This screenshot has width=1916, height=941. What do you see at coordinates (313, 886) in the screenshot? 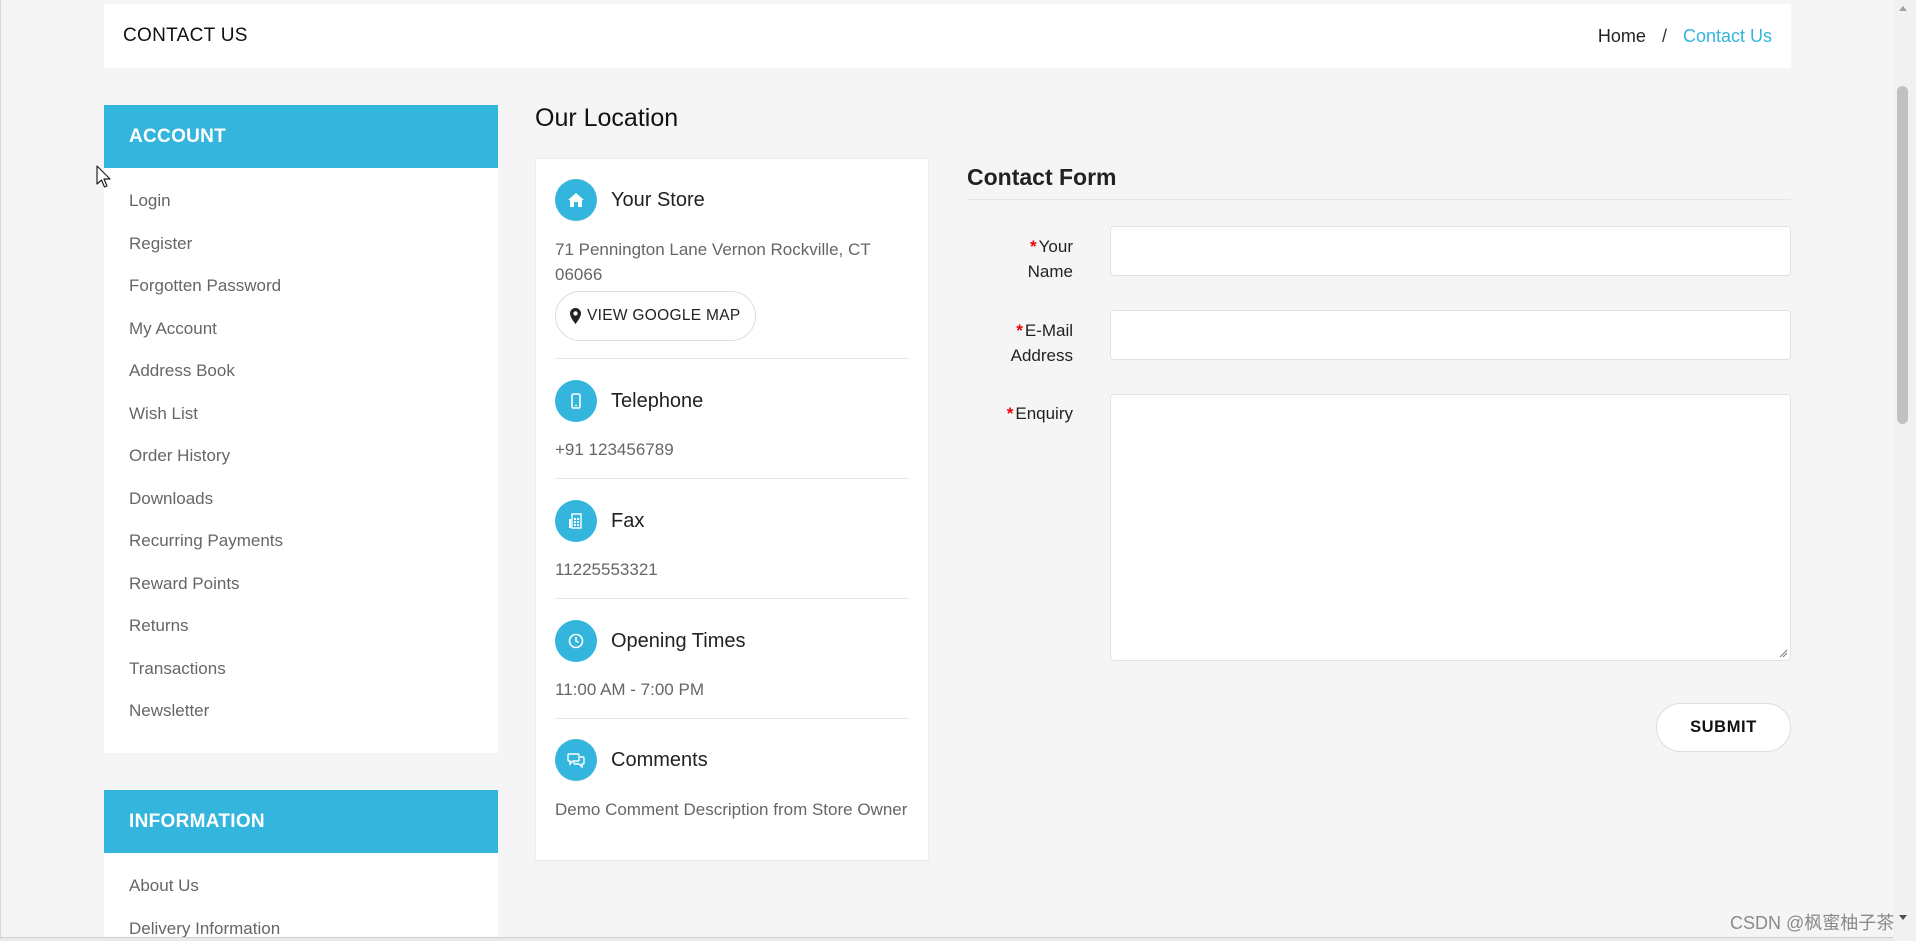
I see `sidebar-item-about-us: About Us` at bounding box center [313, 886].